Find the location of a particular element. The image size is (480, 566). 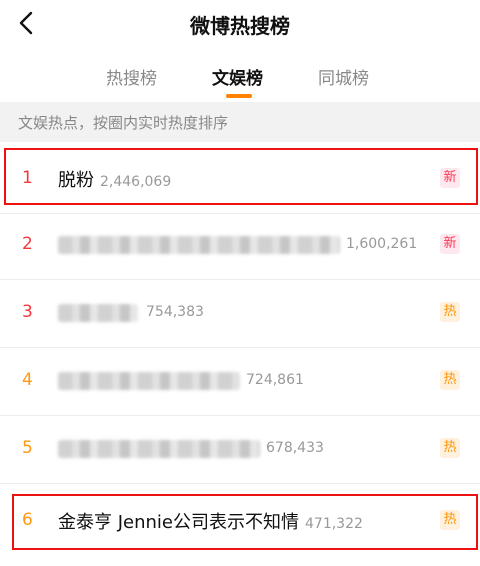

page-title: 微博热搜榜 is located at coordinates (240, 26).